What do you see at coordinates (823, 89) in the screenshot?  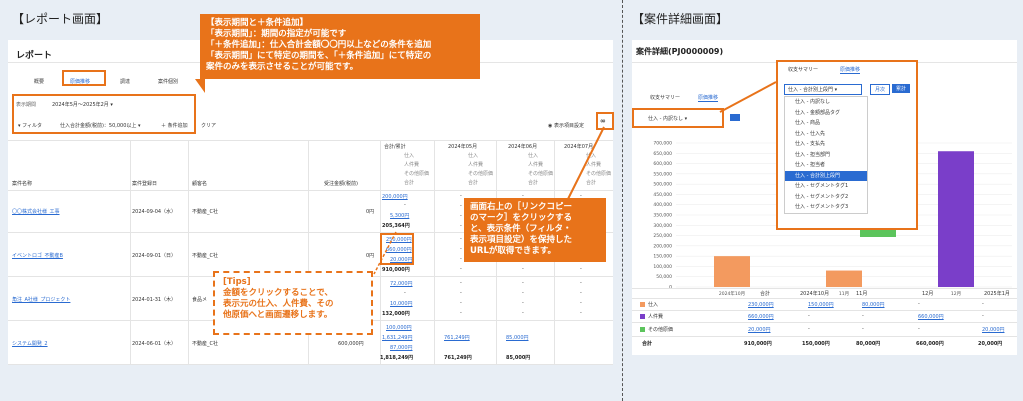 I see `popup-select: 仕入 - 合計別上段門 ▾` at bounding box center [823, 89].